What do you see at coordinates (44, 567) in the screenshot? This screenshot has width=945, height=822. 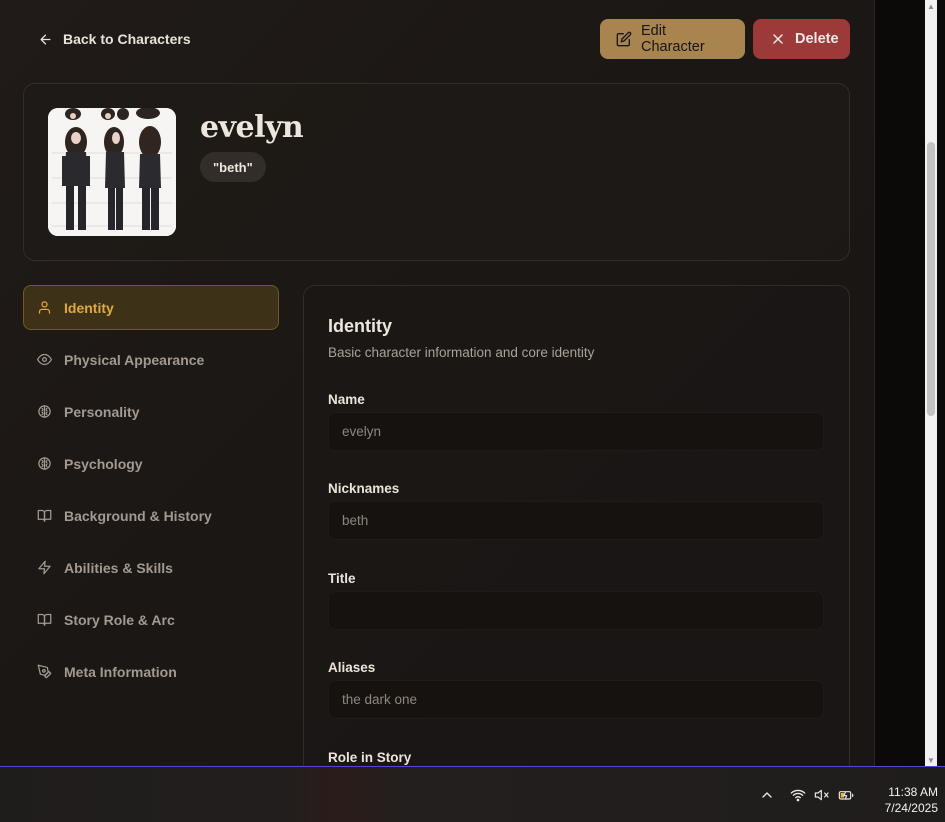 I see `zap-icon` at bounding box center [44, 567].